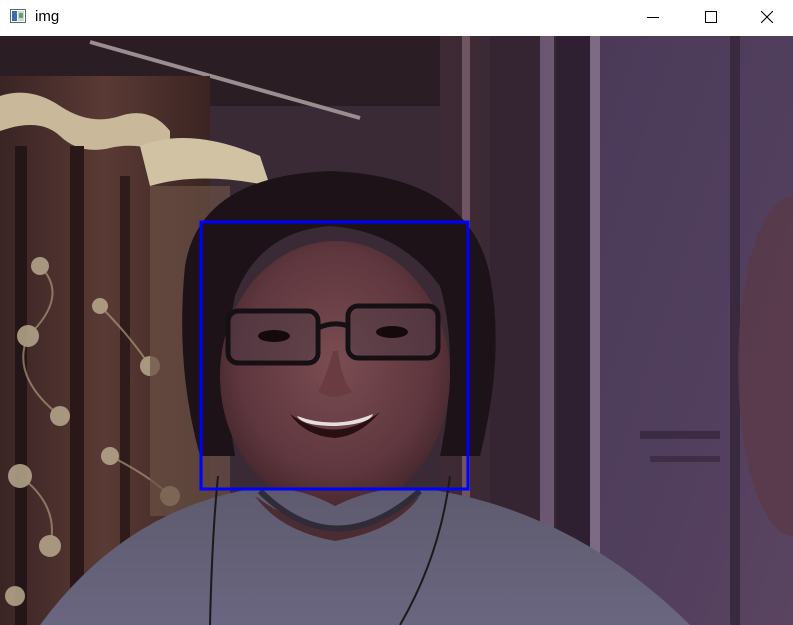 The image size is (793, 625). Describe the element at coordinates (396, 17) in the screenshot. I see `title-bar: img` at that location.